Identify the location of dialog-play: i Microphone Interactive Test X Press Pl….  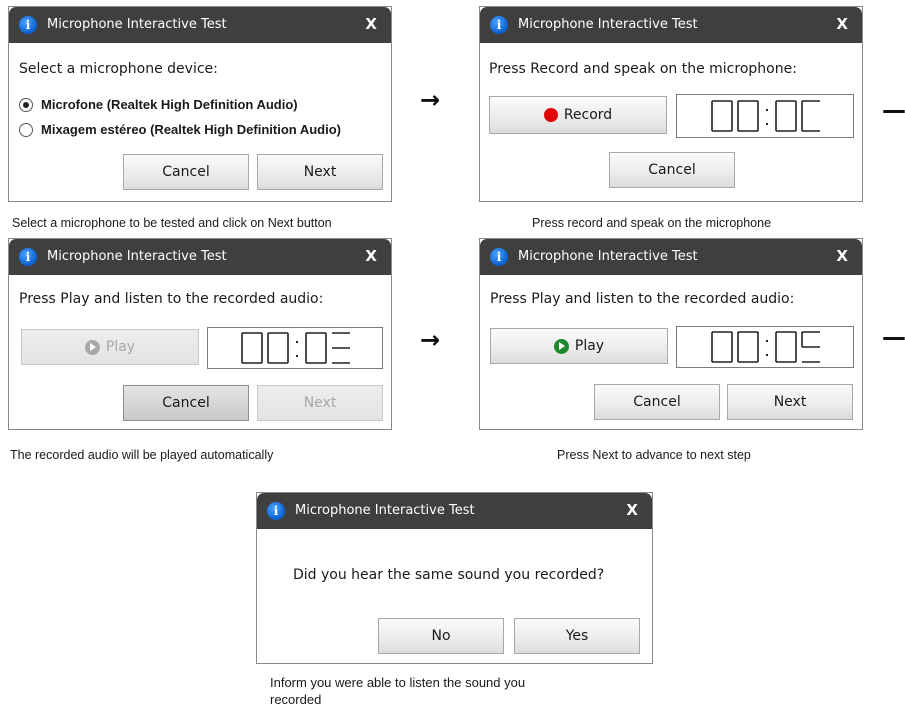
(671, 334).